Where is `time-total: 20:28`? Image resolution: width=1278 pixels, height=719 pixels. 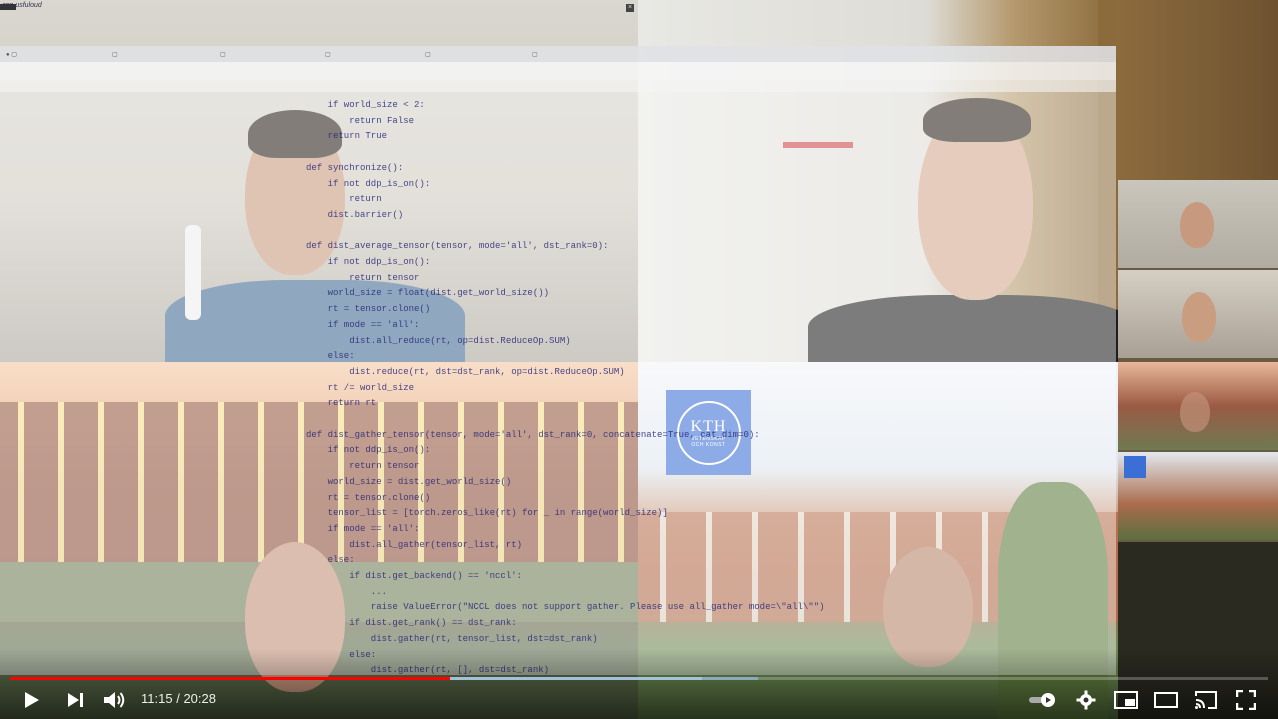
time-total: 20:28 is located at coordinates (199, 698).